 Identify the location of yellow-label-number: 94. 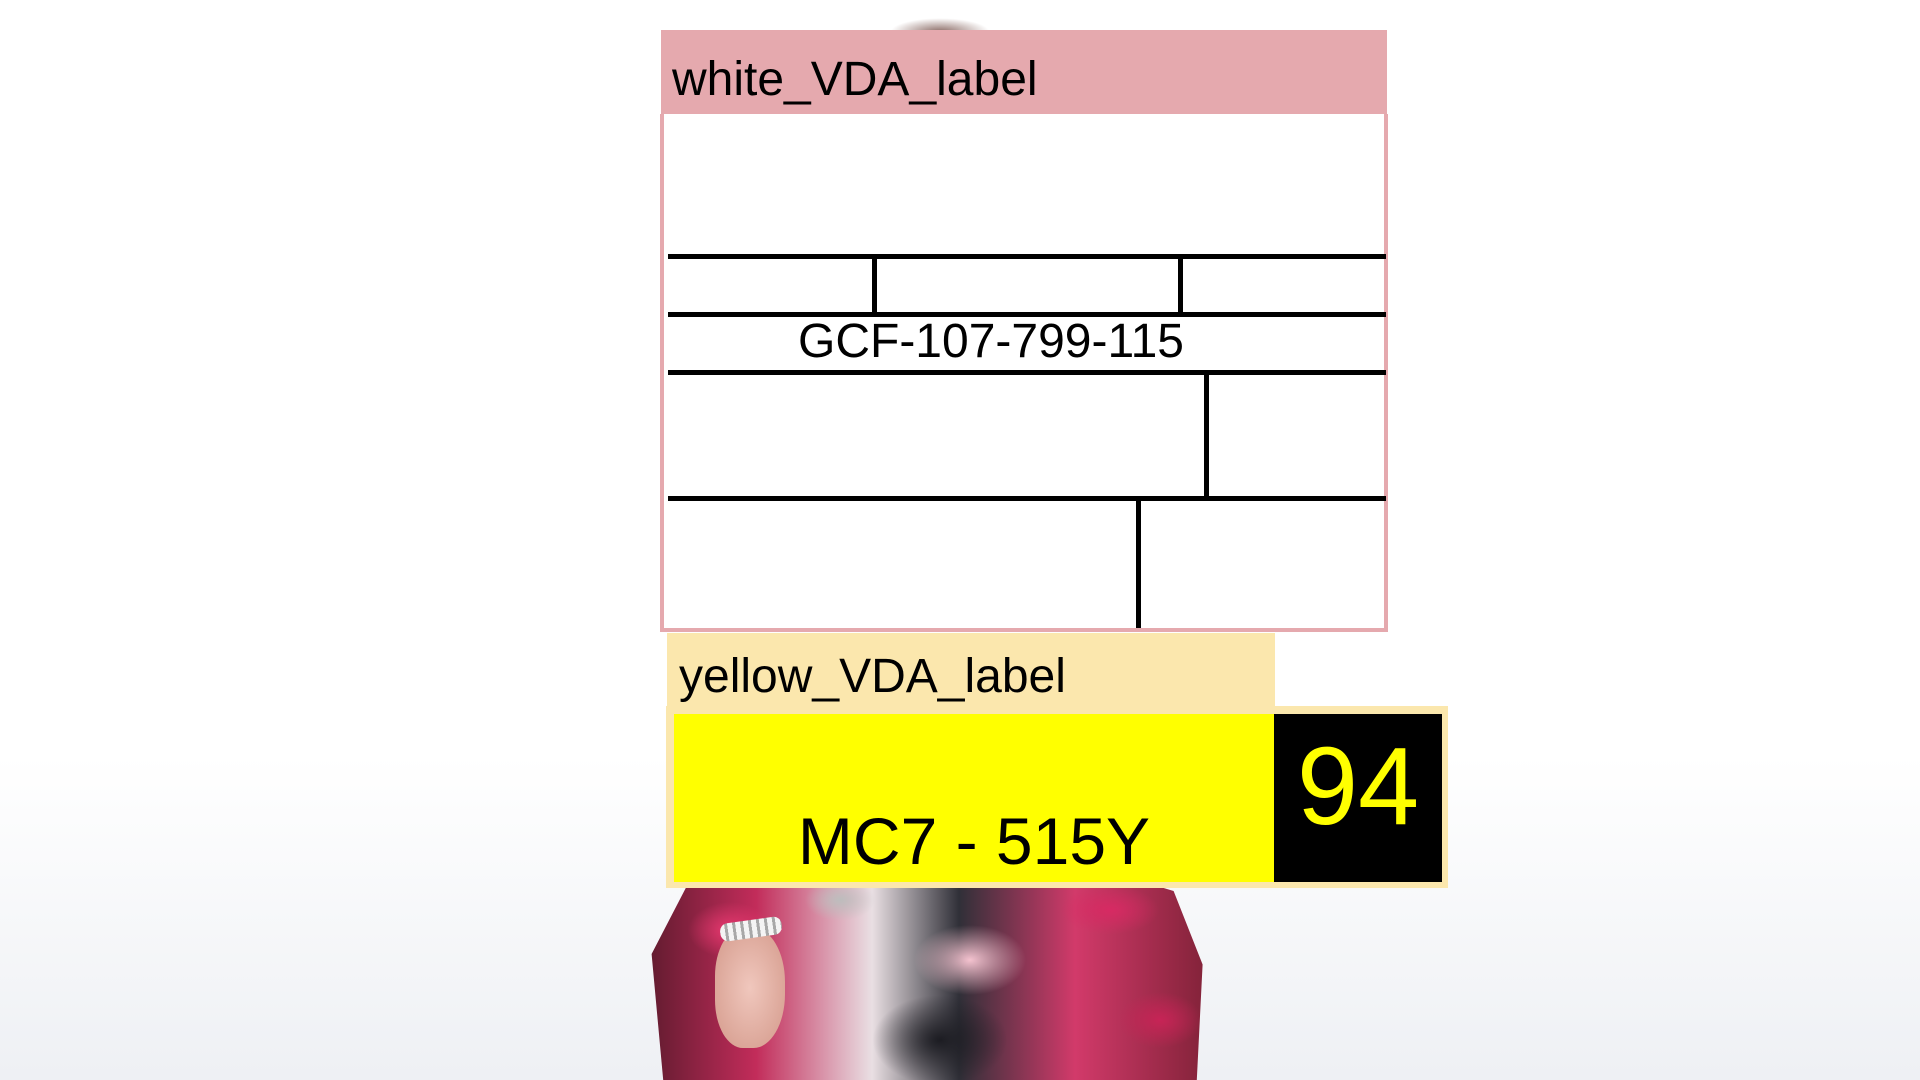
(1358, 786).